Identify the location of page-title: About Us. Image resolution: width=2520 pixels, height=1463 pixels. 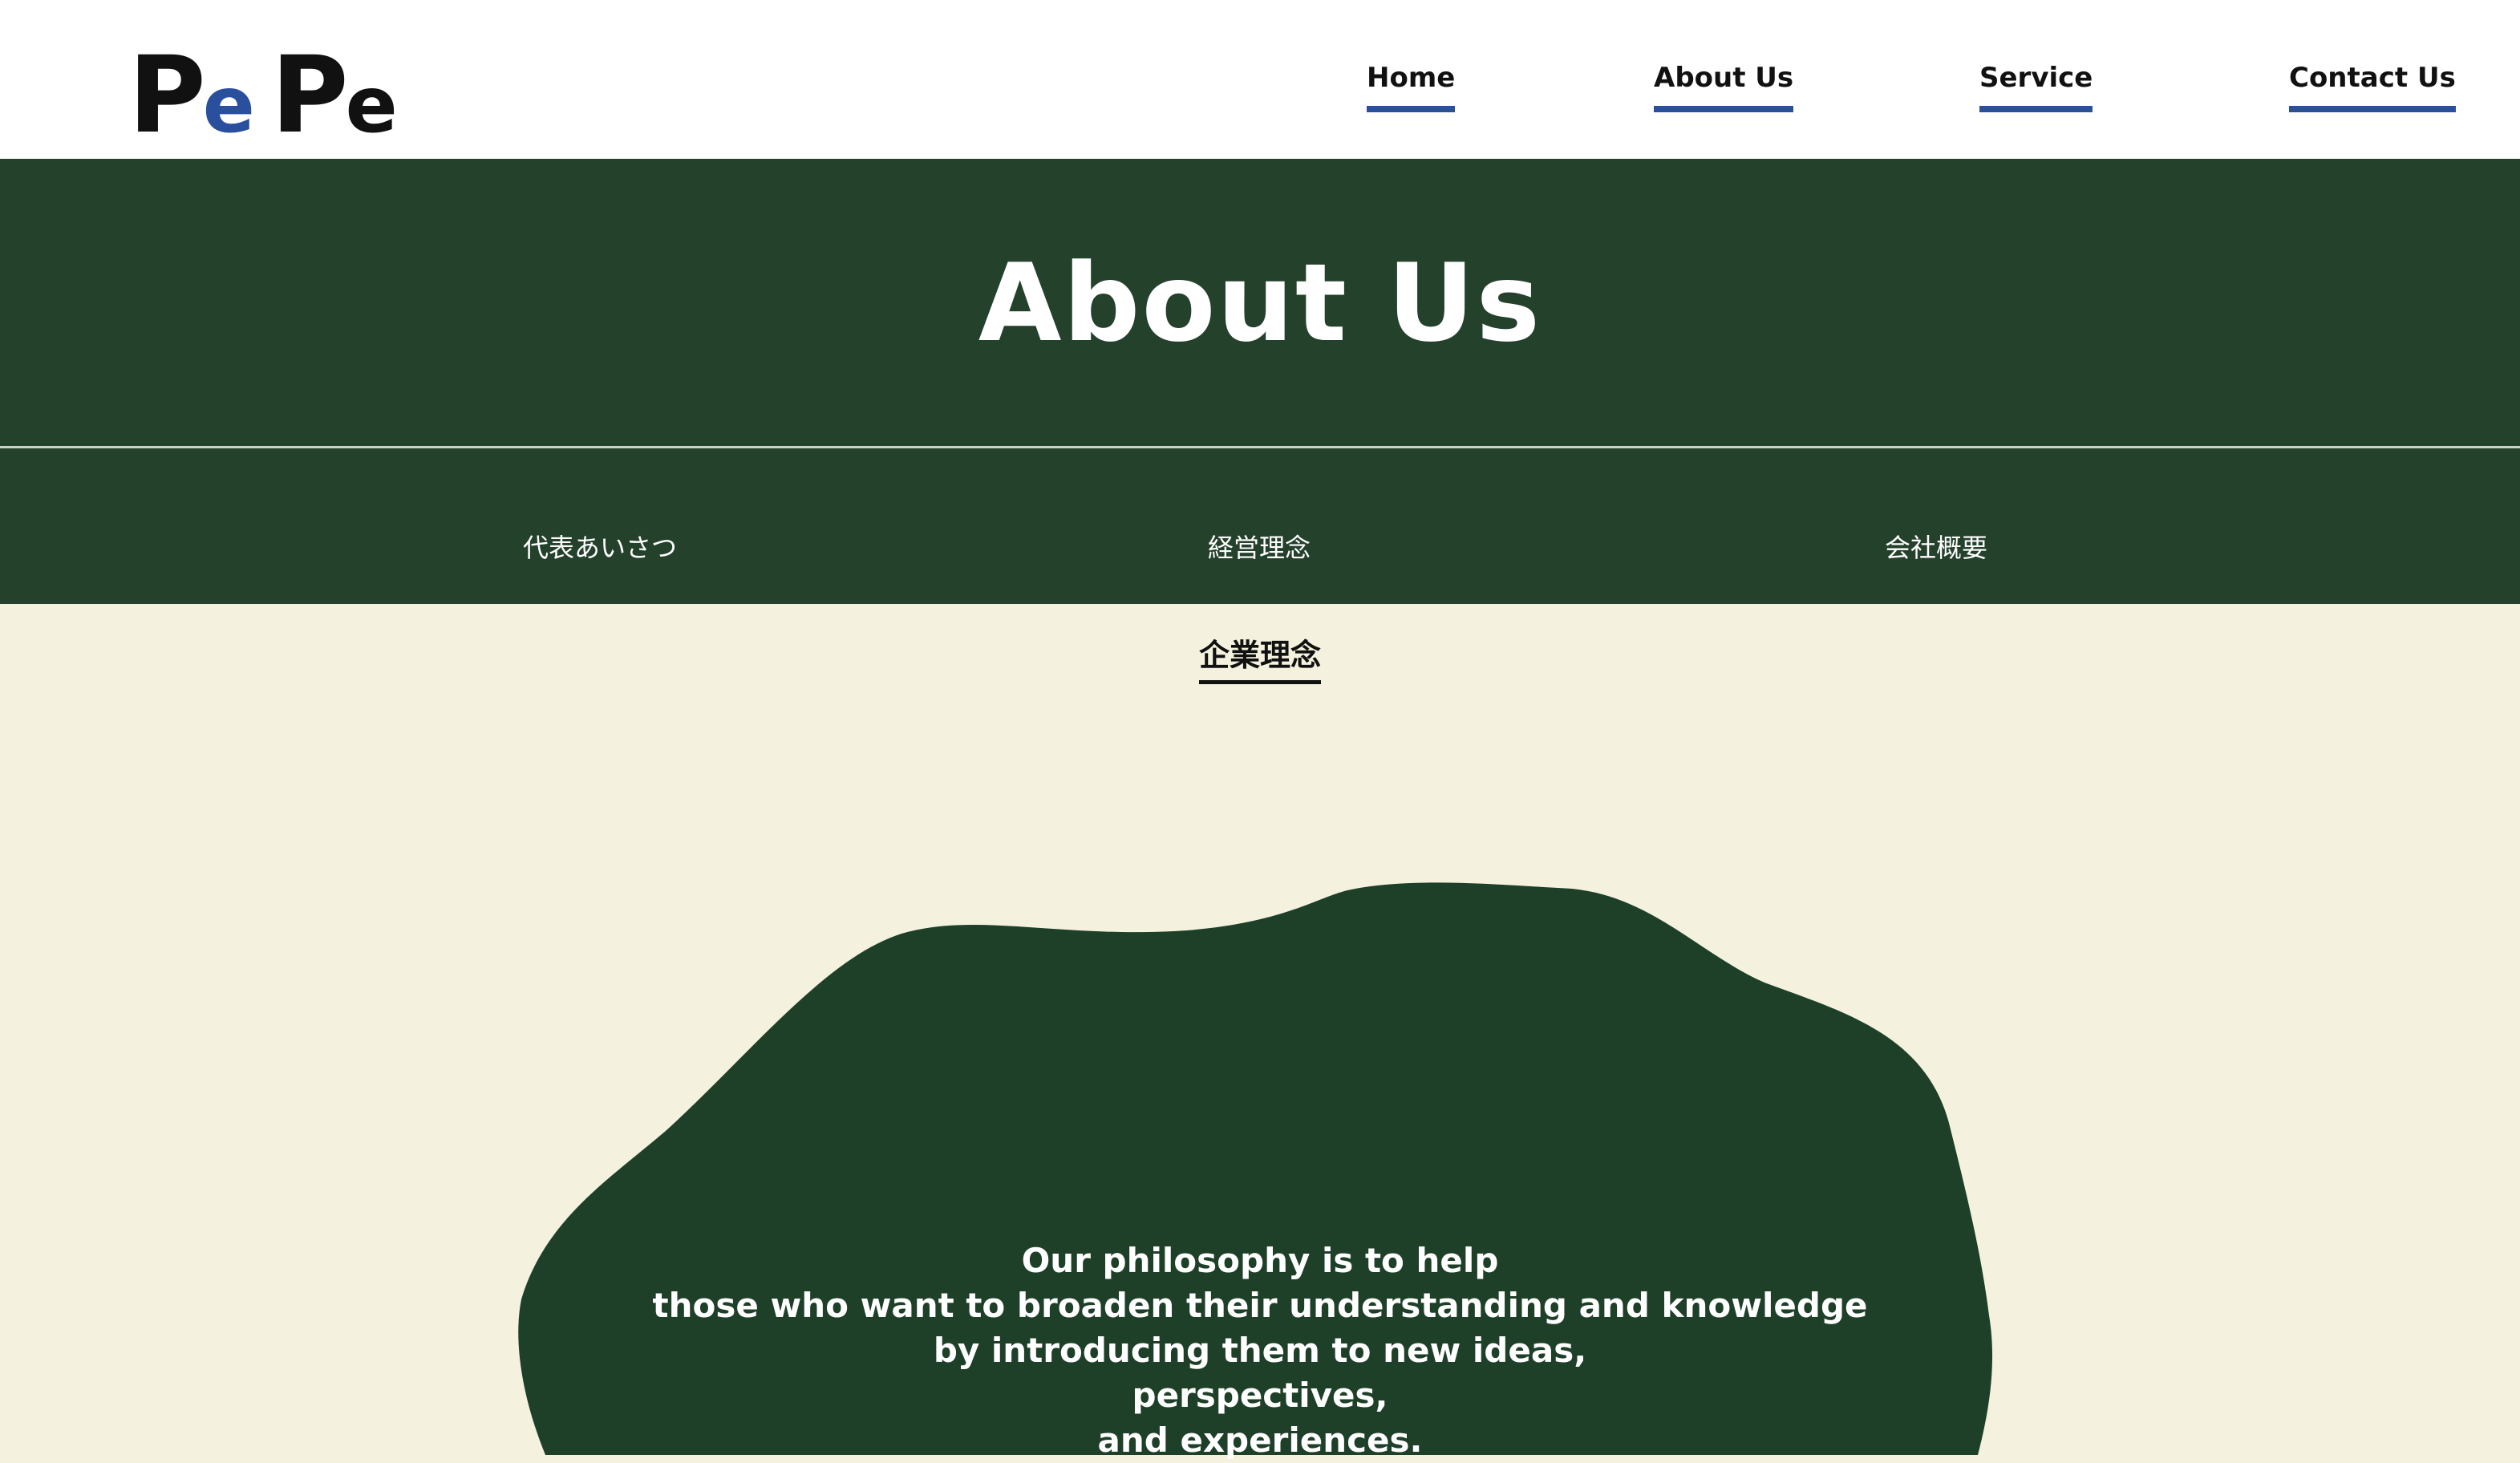
(1260, 303).